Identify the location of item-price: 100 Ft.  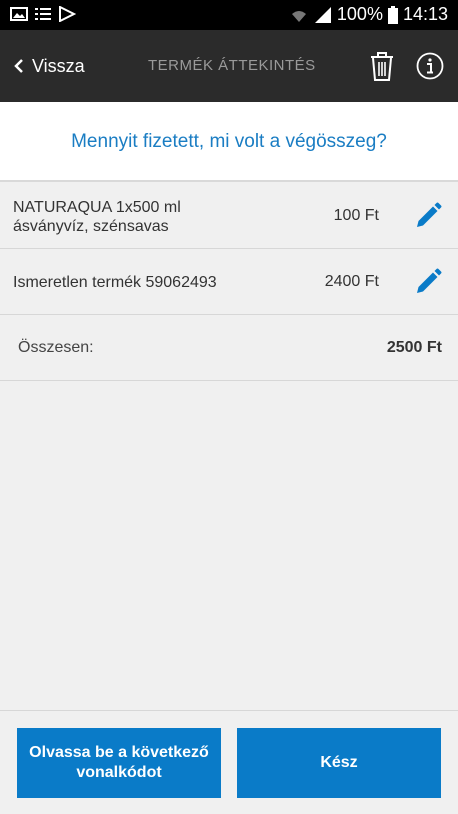
(356, 215).